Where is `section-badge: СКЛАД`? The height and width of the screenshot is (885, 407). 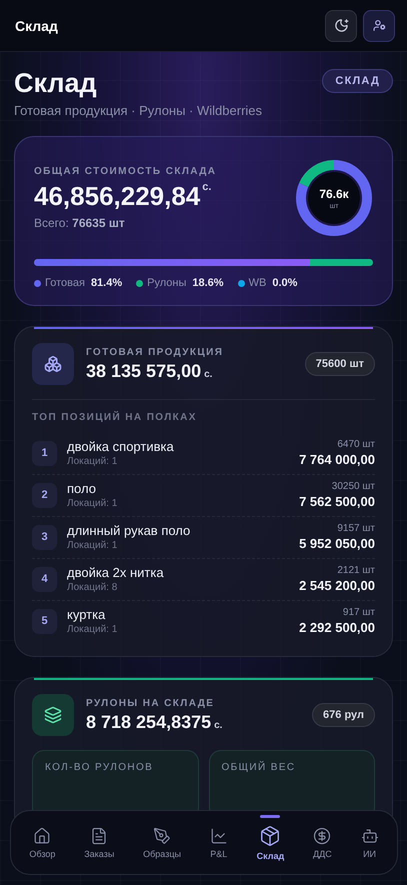 section-badge: СКЛАД is located at coordinates (357, 81).